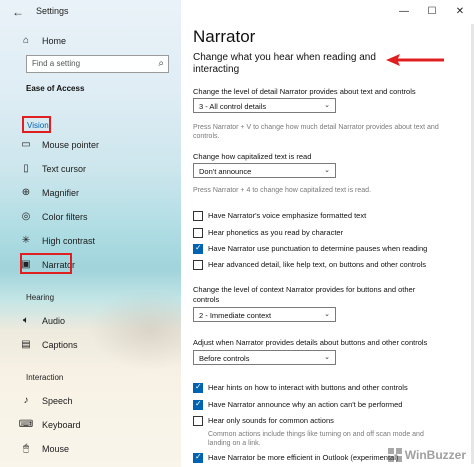  What do you see at coordinates (55, 88) in the screenshot?
I see `section-heading: Ease of Access` at bounding box center [55, 88].